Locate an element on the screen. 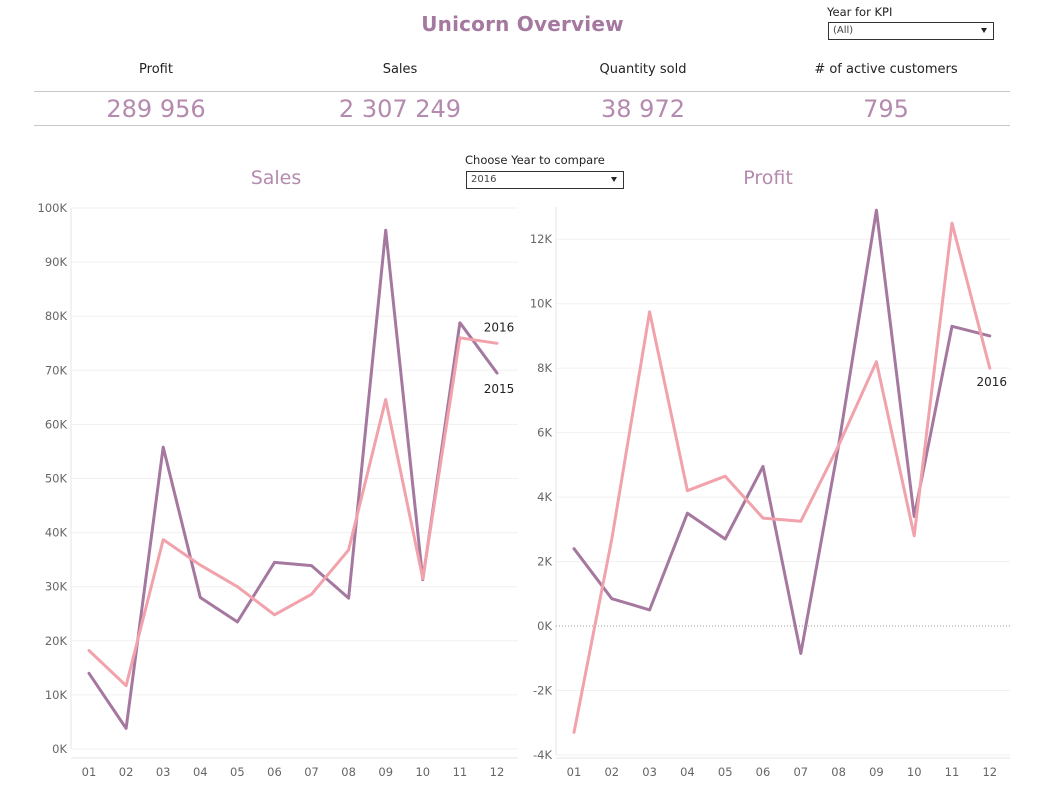  kpi-divider-bottom is located at coordinates (522, 125).